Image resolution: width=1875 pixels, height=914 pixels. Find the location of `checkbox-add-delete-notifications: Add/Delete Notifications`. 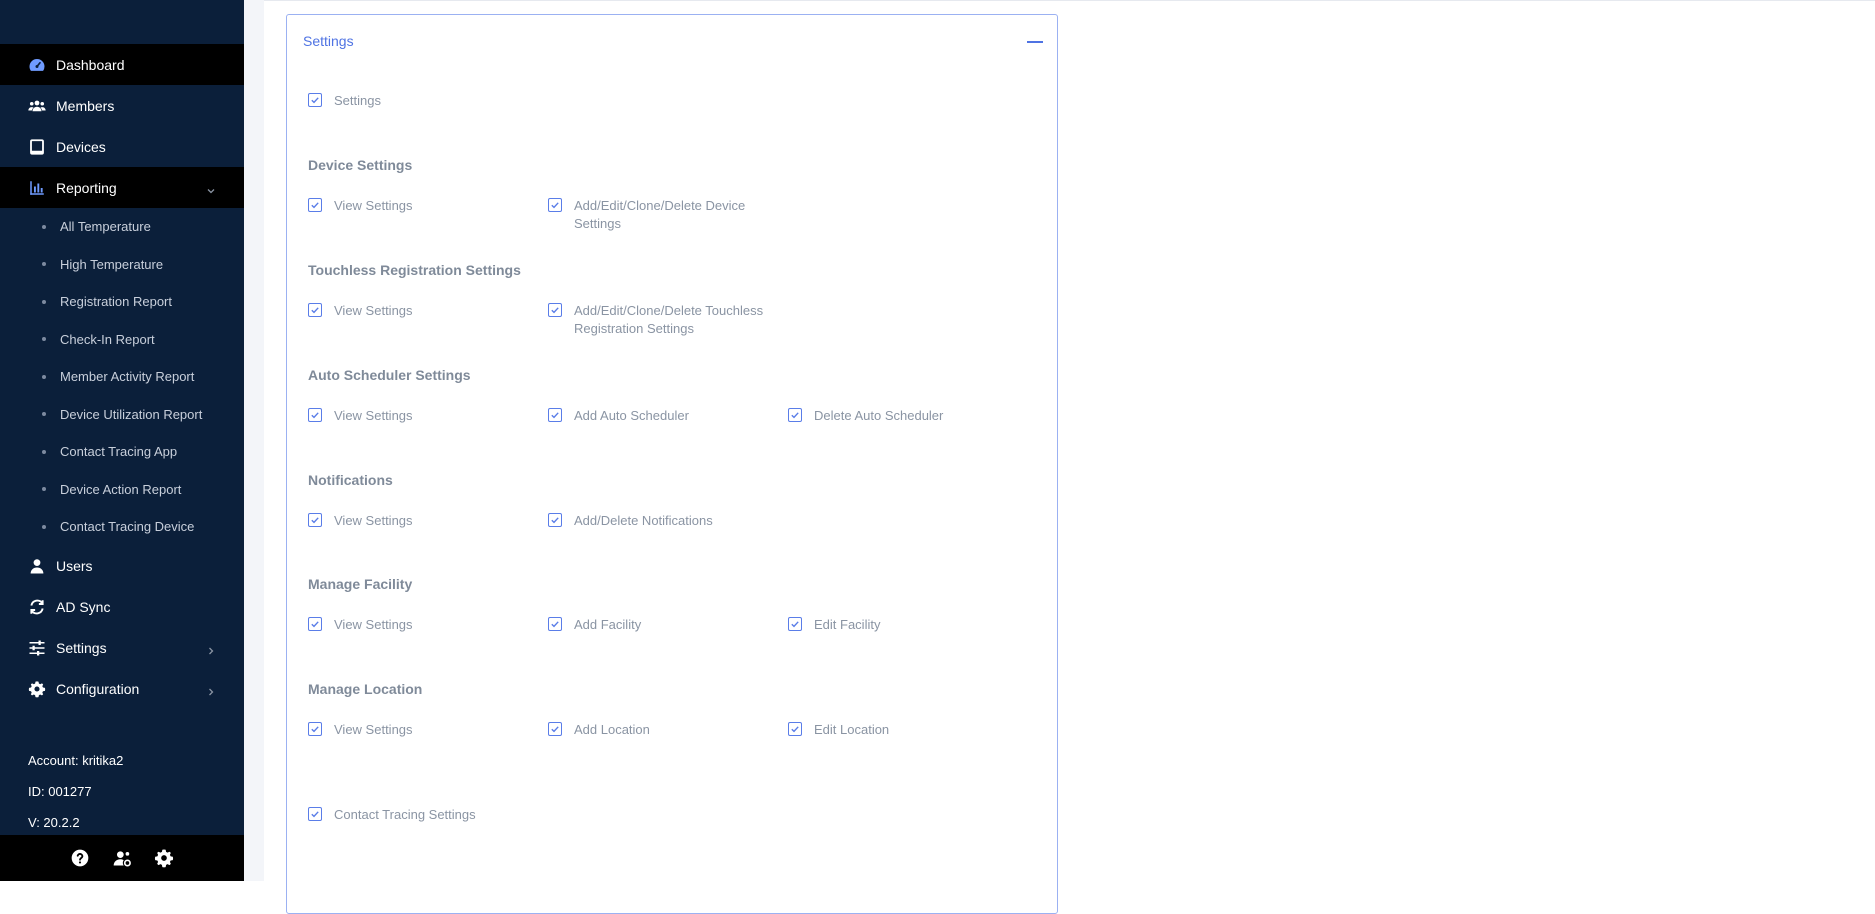

checkbox-add-delete-notifications: Add/Delete Notifications is located at coordinates (630, 521).